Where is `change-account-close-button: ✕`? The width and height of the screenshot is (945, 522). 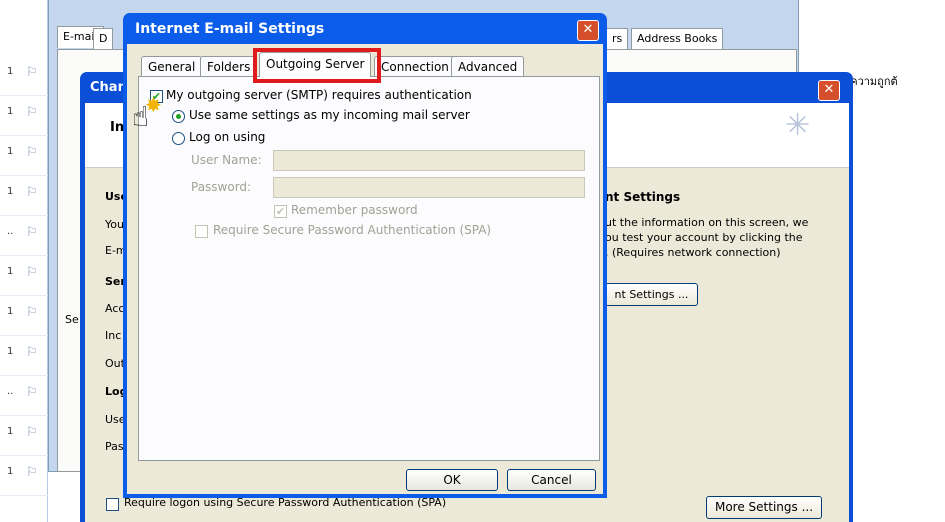 change-account-close-button: ✕ is located at coordinates (829, 90).